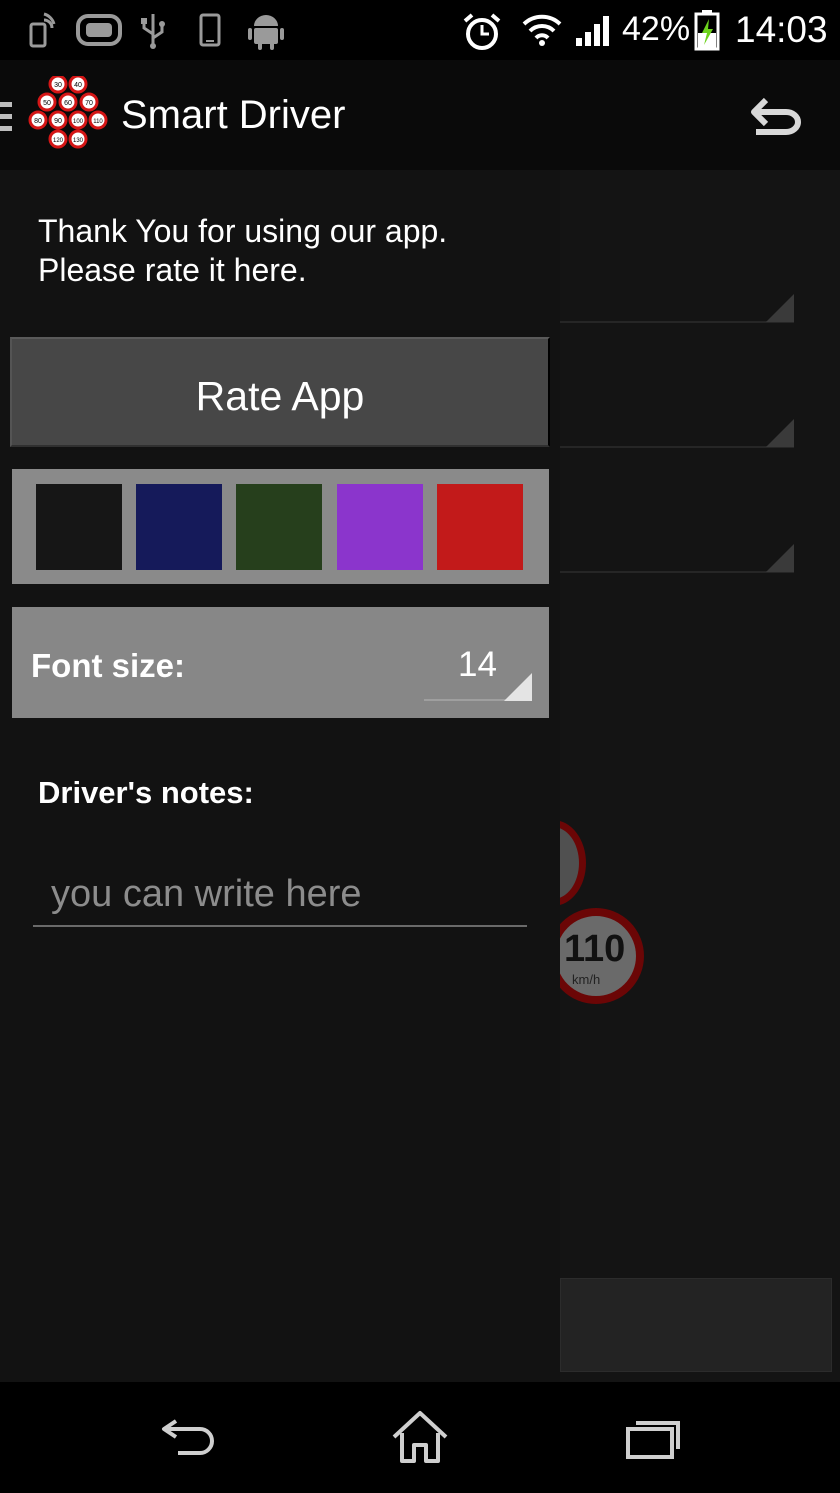  What do you see at coordinates (420, 115) in the screenshot?
I see `action-bar: 30 40 50 60 70 80 90 100 110 120 130 Smart Driver` at bounding box center [420, 115].